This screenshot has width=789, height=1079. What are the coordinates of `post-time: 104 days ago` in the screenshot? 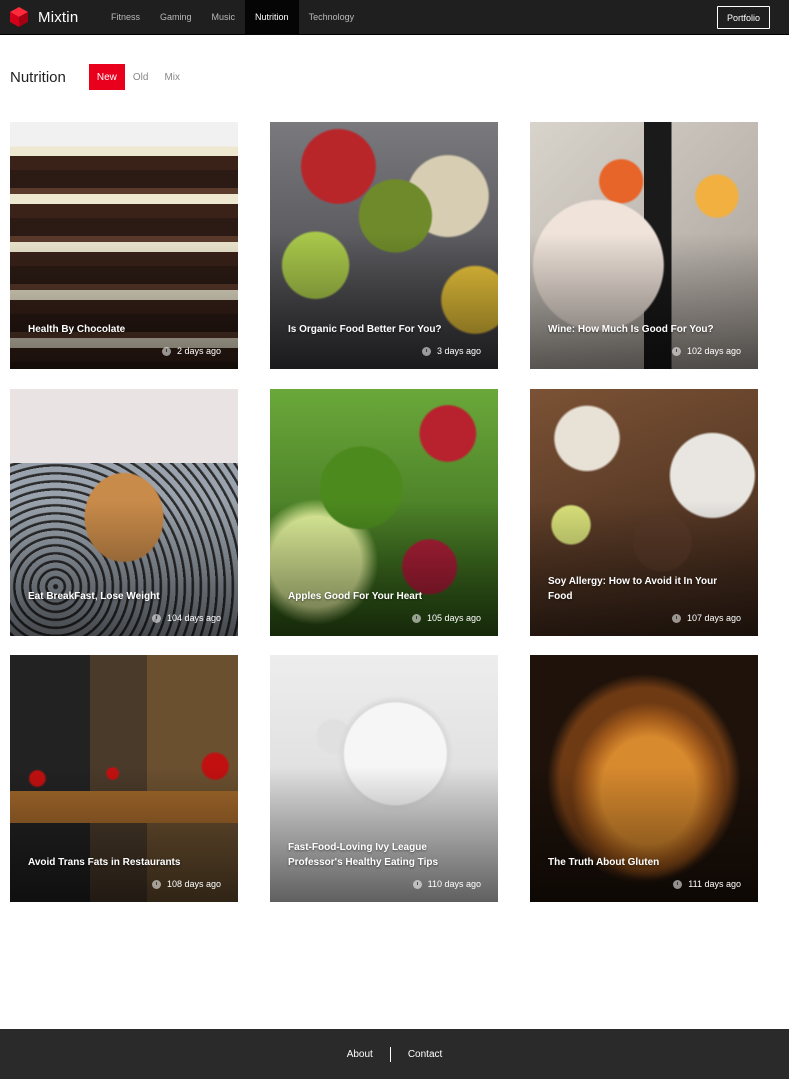 It's located at (193, 618).